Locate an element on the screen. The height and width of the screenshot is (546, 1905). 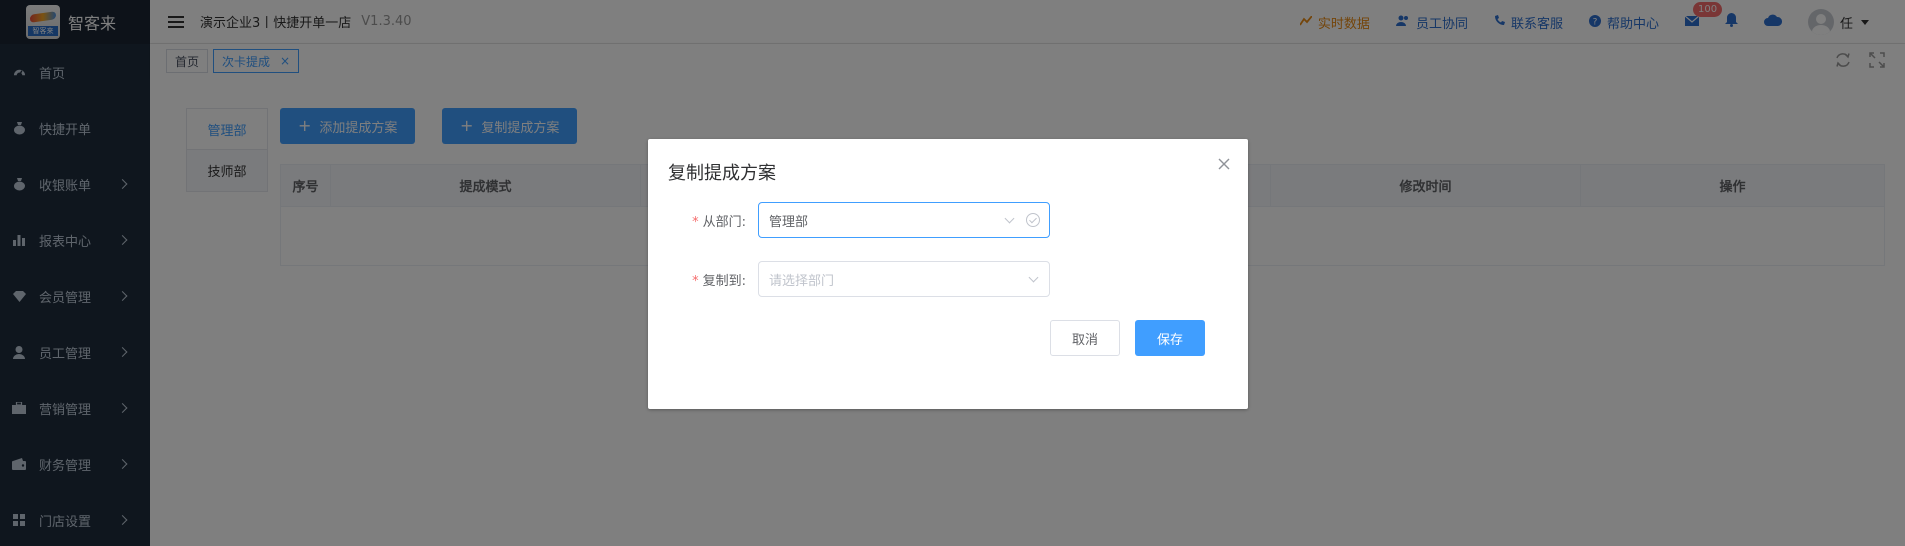
close-icon is located at coordinates (1224, 165).